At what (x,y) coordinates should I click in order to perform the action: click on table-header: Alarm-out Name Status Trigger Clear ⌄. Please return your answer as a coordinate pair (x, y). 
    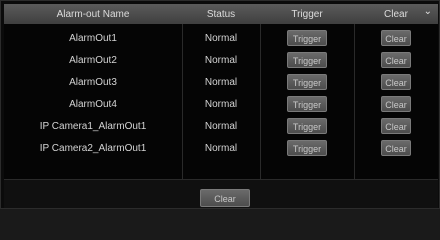
    Looking at the image, I should click on (221, 14).